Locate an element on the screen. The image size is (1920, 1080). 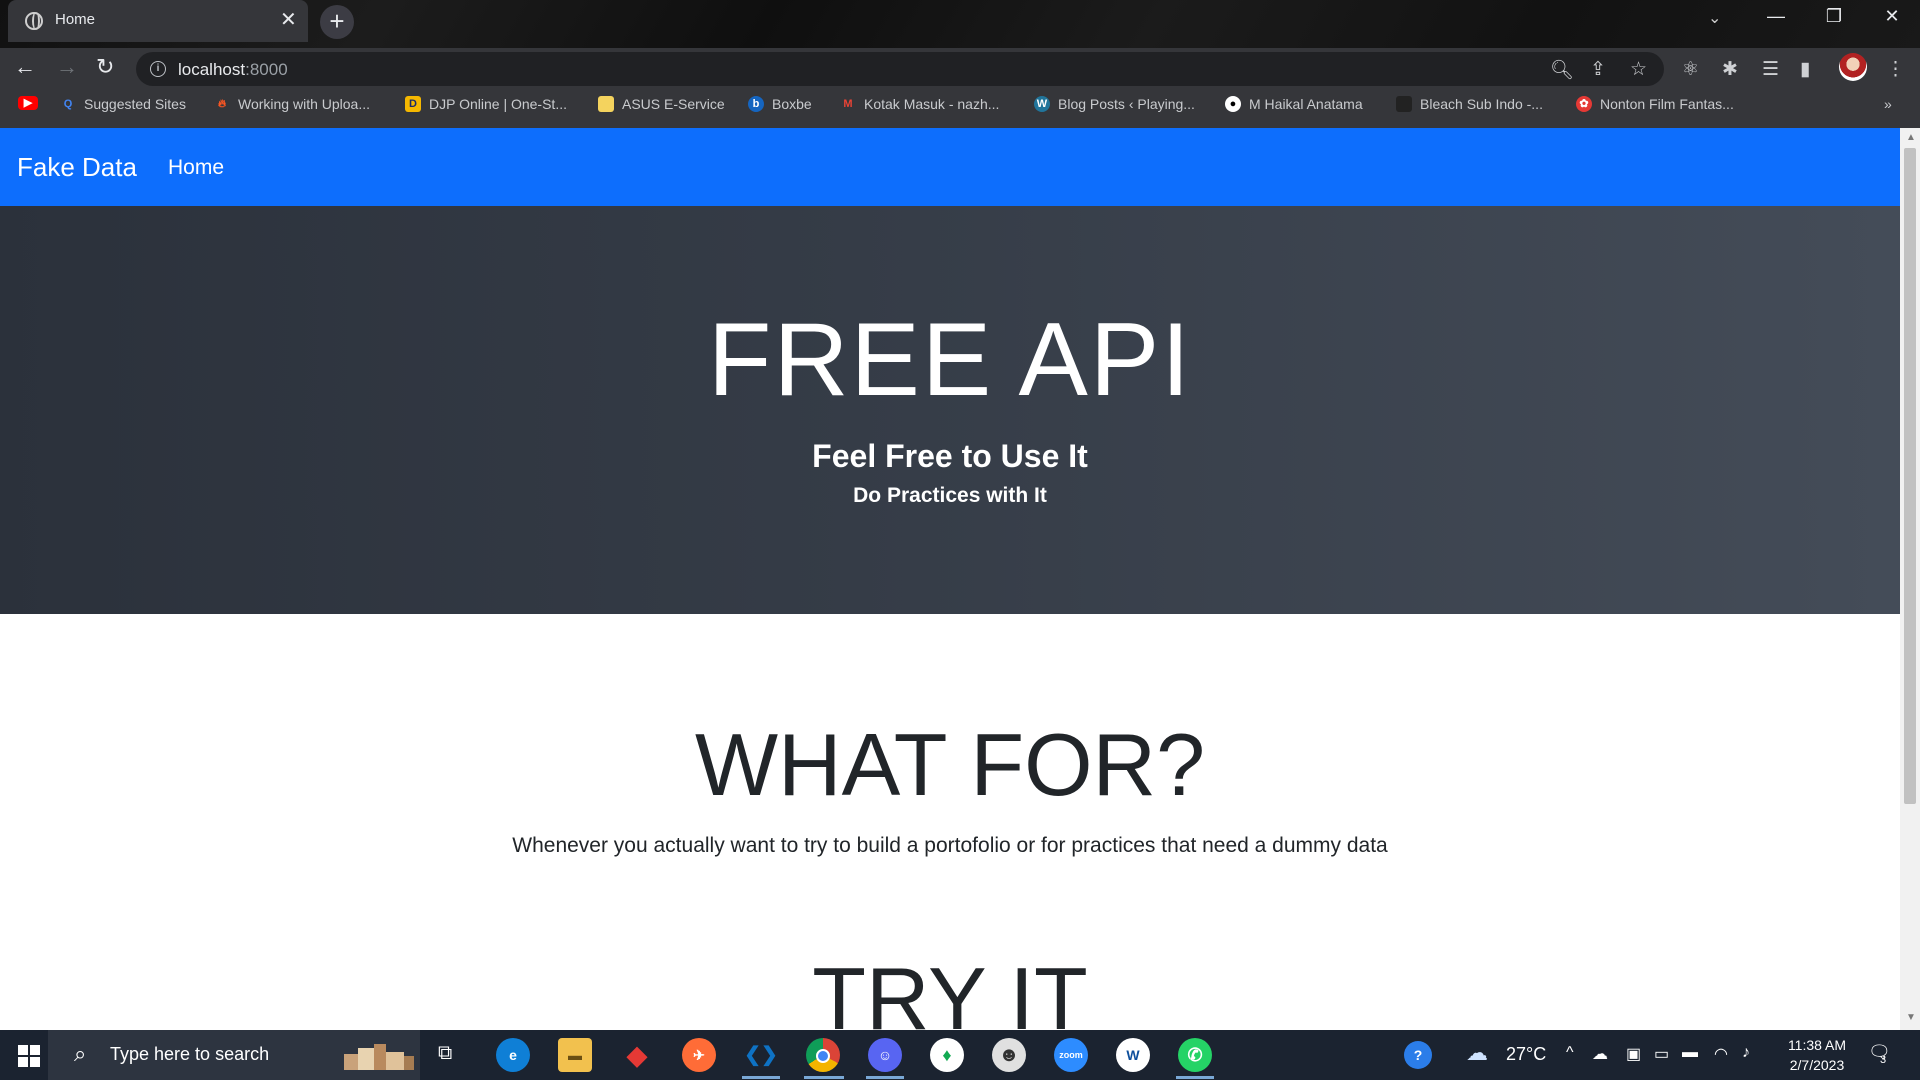
bookmark-youtube: ▶ is located at coordinates (28, 103).